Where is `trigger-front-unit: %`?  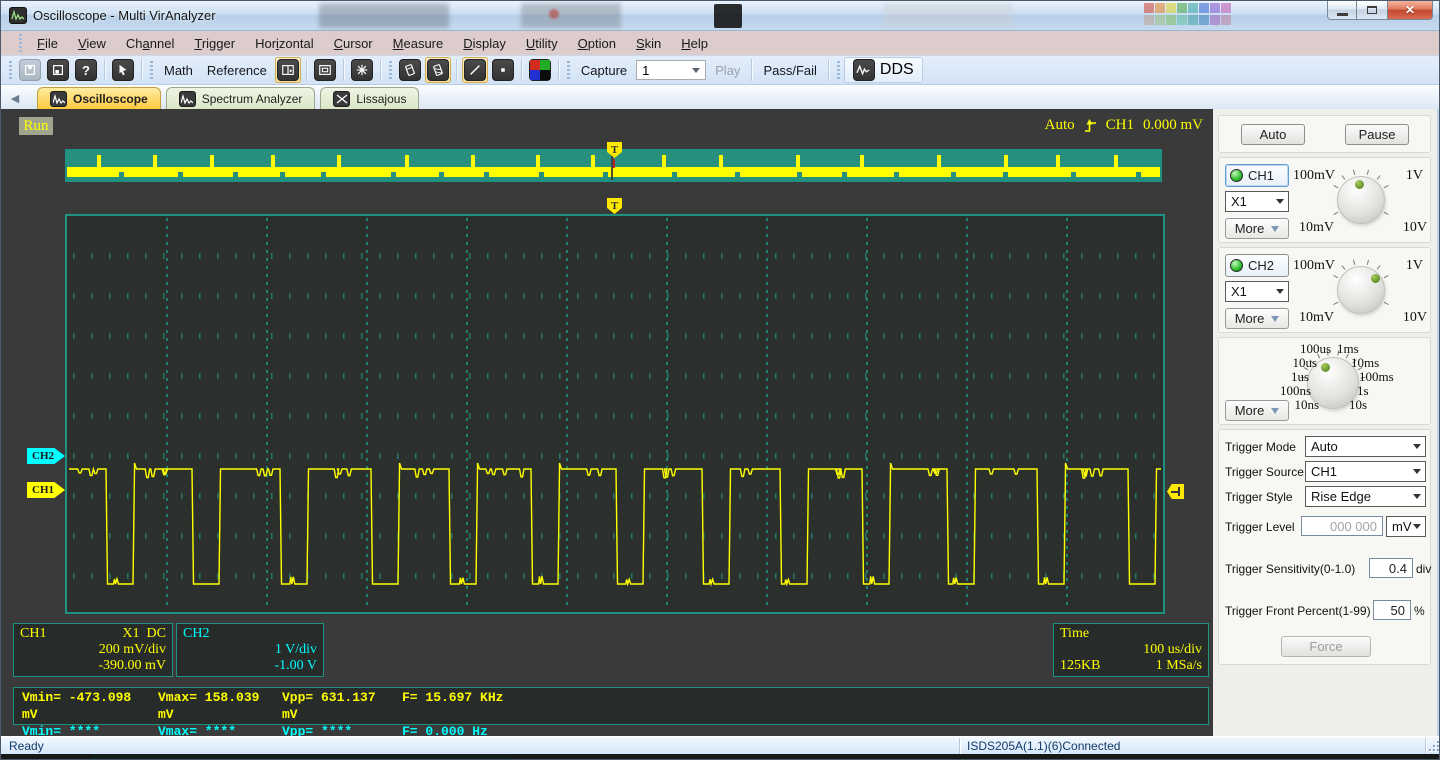 trigger-front-unit: % is located at coordinates (1419, 611).